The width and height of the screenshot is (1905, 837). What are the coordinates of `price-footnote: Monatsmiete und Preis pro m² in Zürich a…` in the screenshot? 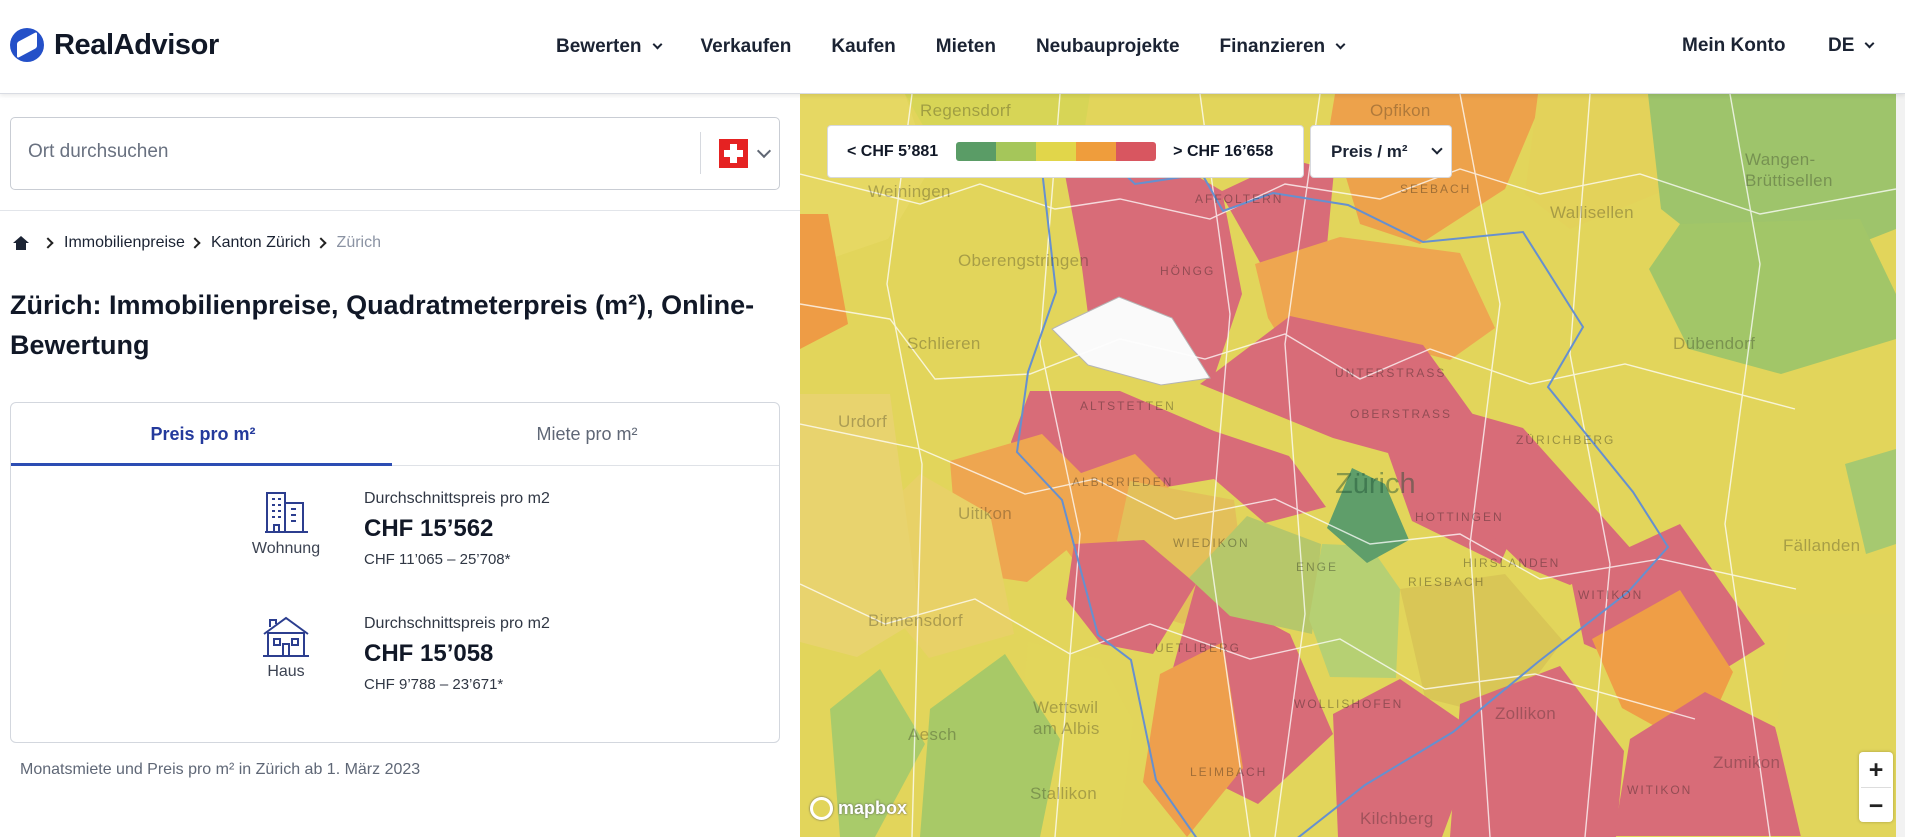 It's located at (220, 769).